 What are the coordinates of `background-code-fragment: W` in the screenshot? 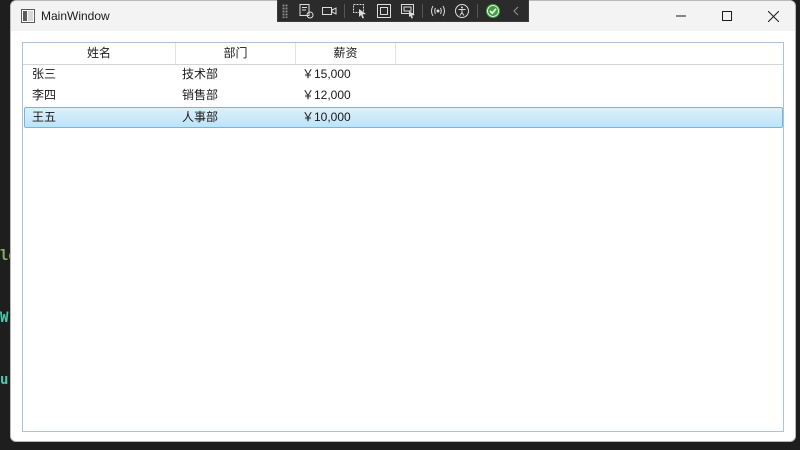 It's located at (4, 318).